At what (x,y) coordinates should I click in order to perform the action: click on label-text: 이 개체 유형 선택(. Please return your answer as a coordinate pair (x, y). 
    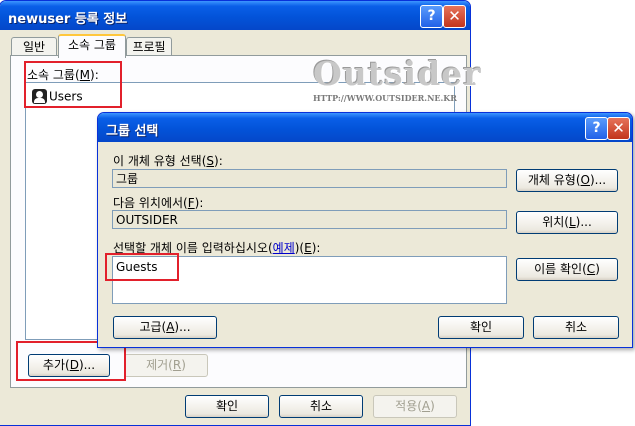
    Looking at the image, I should click on (160, 161).